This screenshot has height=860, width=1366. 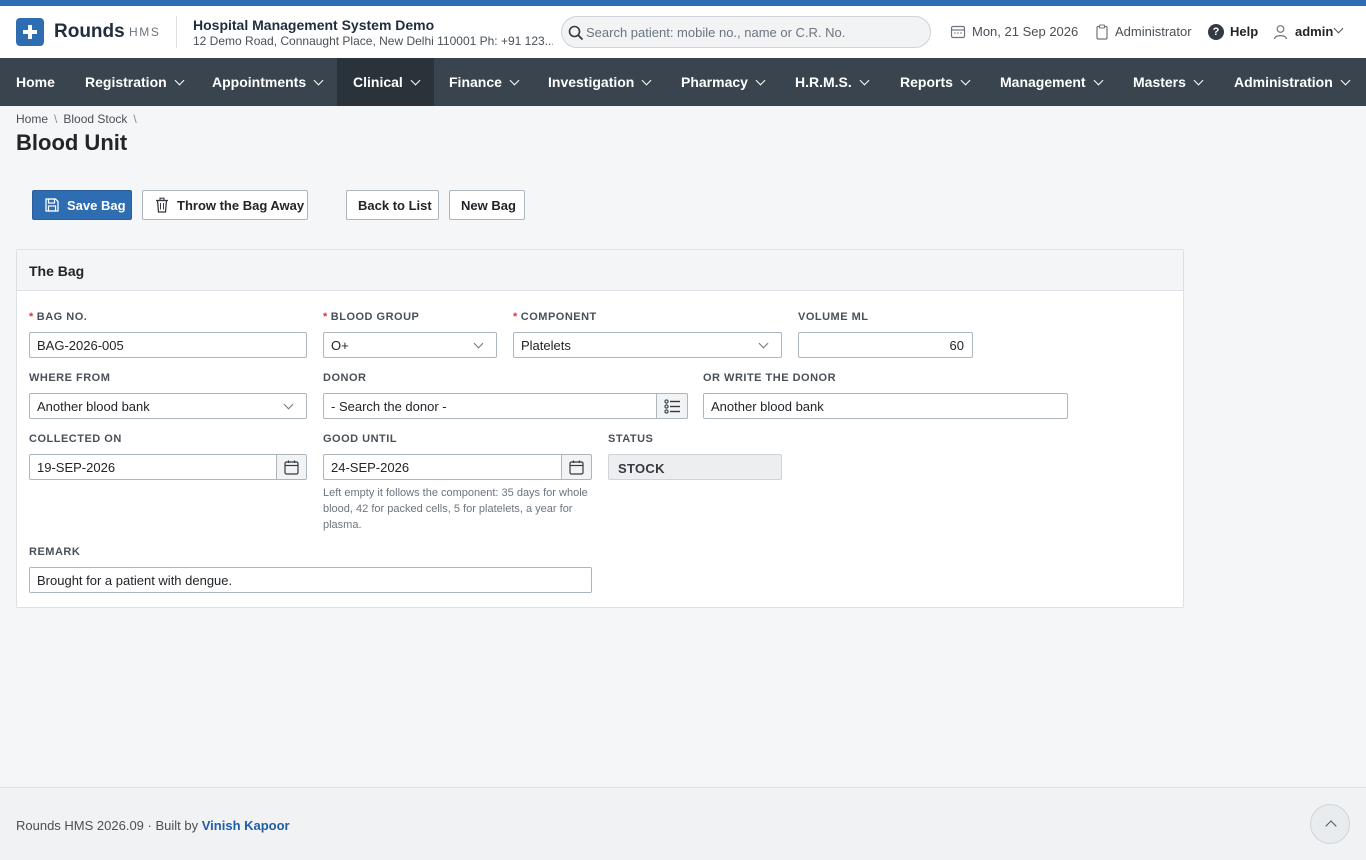 I want to click on component-select: Platelets, so click(x=647, y=345).